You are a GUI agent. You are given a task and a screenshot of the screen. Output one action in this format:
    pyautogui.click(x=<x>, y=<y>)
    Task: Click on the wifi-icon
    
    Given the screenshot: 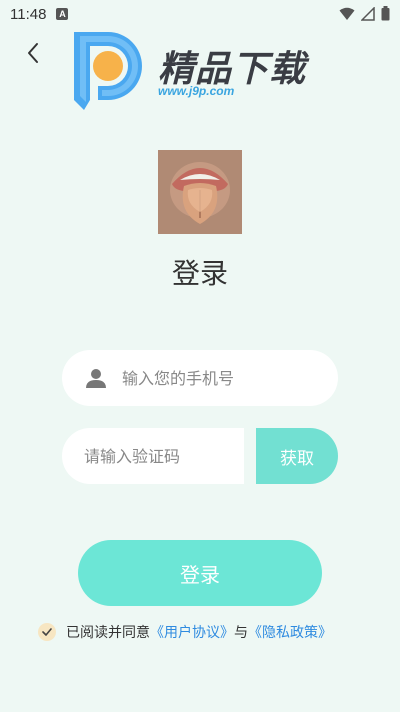 What is the action you would take?
    pyautogui.click(x=347, y=13)
    